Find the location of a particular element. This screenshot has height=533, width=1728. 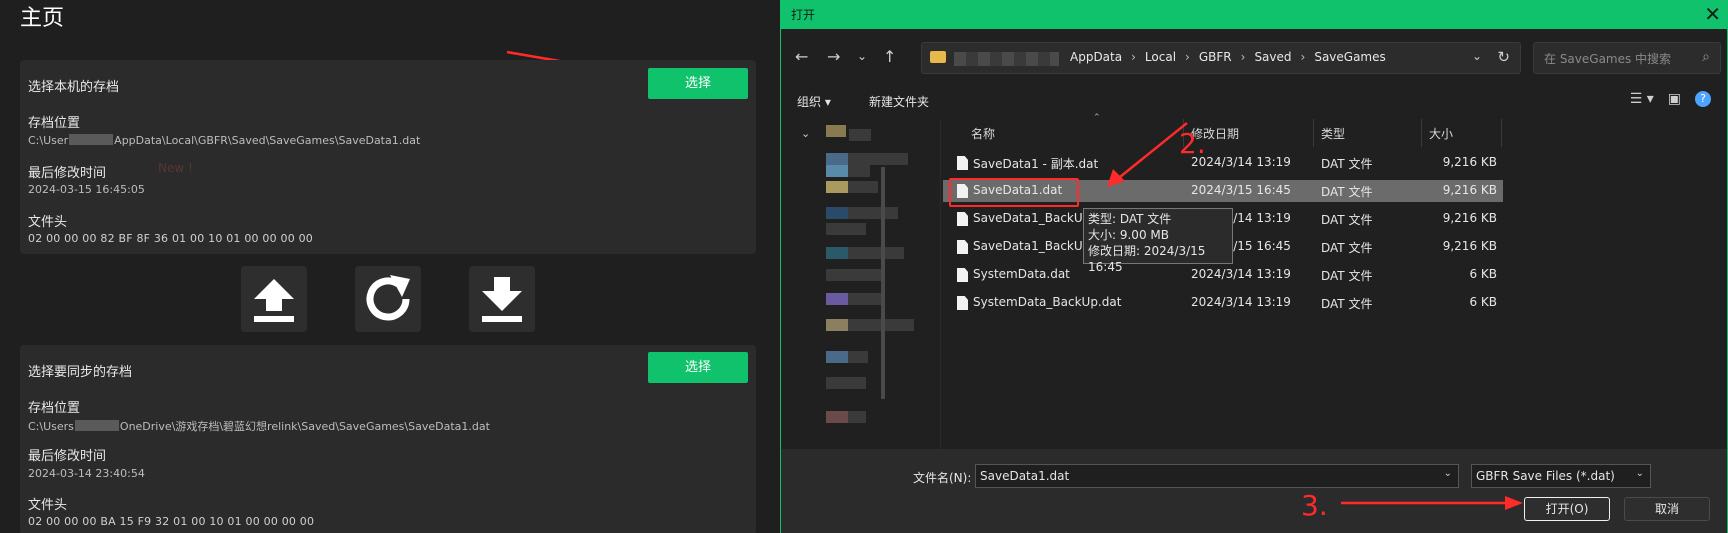

refresh-button: ↻ is located at coordinates (1503, 57).